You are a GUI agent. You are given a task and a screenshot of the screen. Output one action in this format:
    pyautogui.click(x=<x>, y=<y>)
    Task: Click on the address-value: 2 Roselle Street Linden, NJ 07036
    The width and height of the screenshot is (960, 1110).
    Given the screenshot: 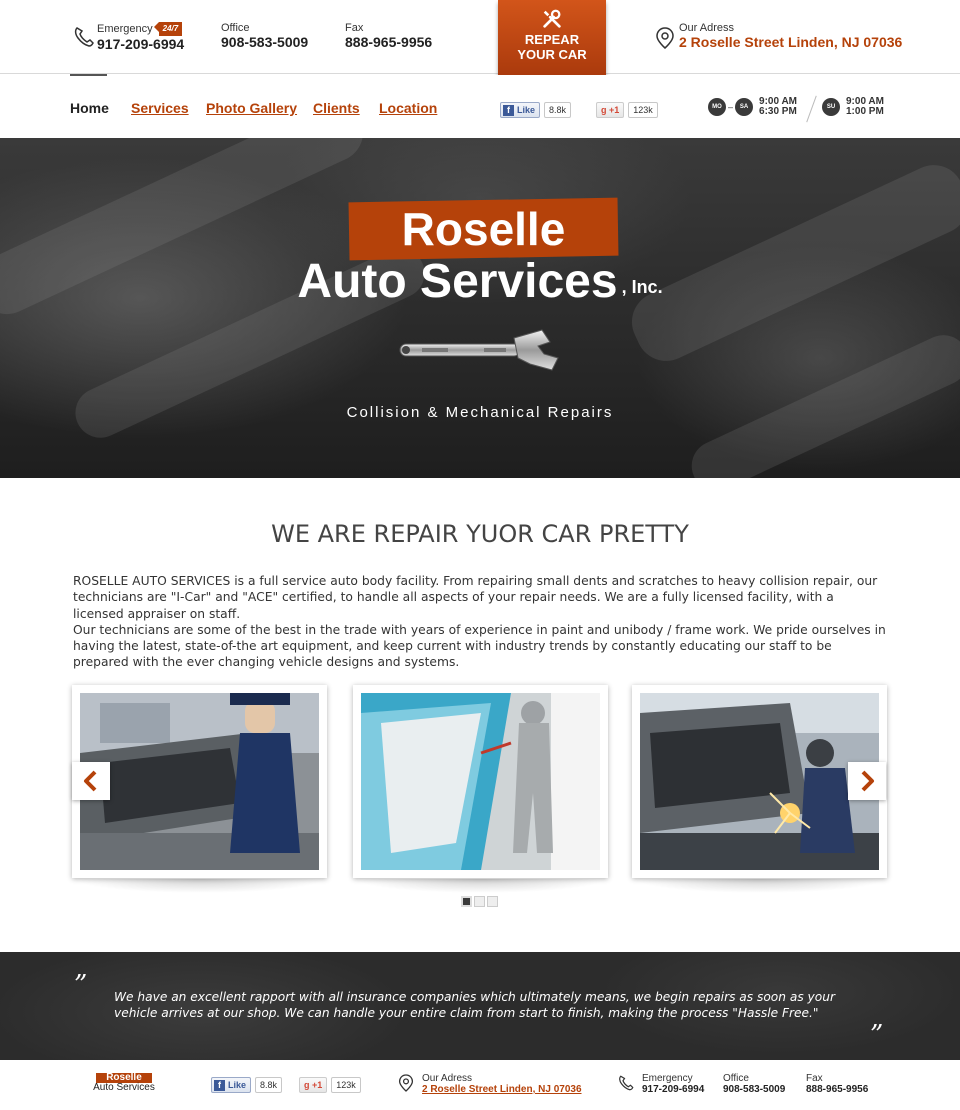 What is the action you would take?
    pyautogui.click(x=790, y=42)
    